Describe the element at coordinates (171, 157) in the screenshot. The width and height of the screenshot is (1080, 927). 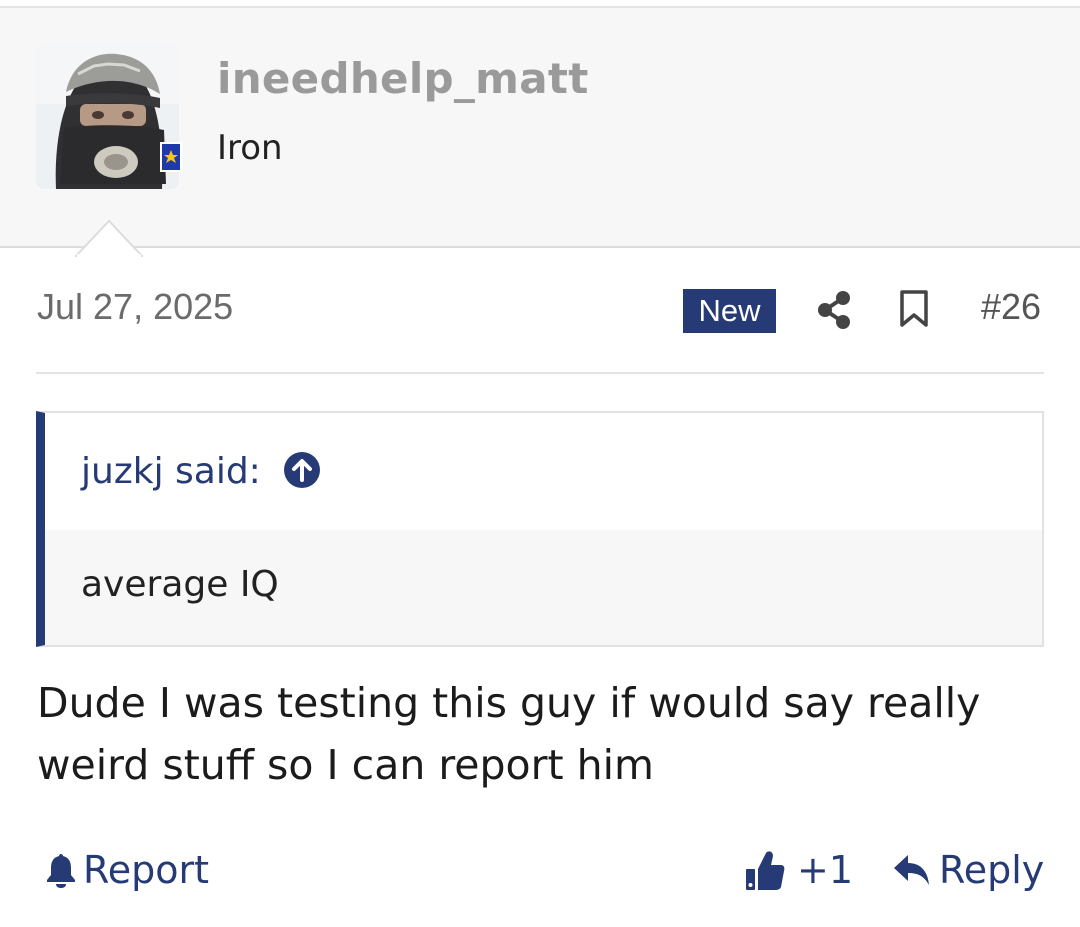
I see `rank-badge-icon` at that location.